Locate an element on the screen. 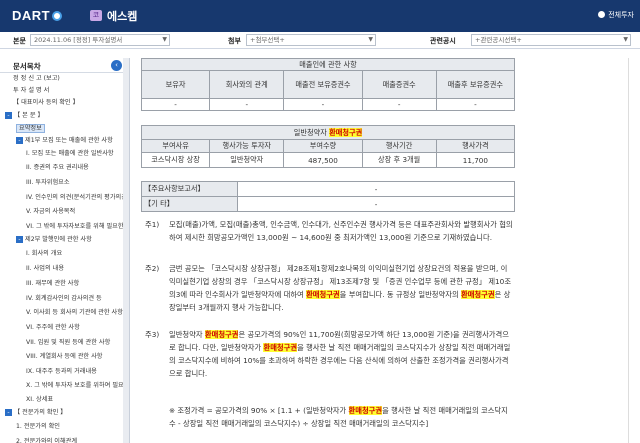 The image size is (640, 443). dart-logo: DART is located at coordinates (37, 15).